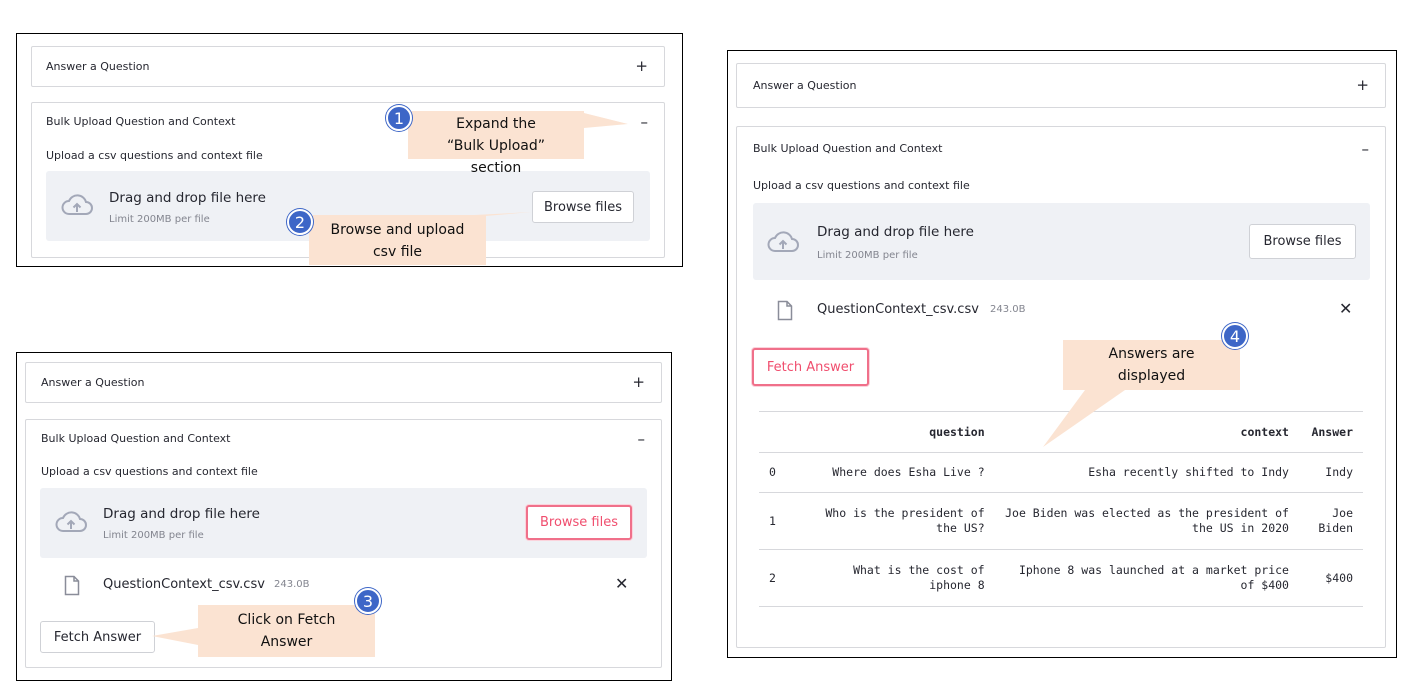 Image resolution: width=1416 pixels, height=699 pixels. I want to click on question-cell: Who is the president of the US?, so click(894, 521).